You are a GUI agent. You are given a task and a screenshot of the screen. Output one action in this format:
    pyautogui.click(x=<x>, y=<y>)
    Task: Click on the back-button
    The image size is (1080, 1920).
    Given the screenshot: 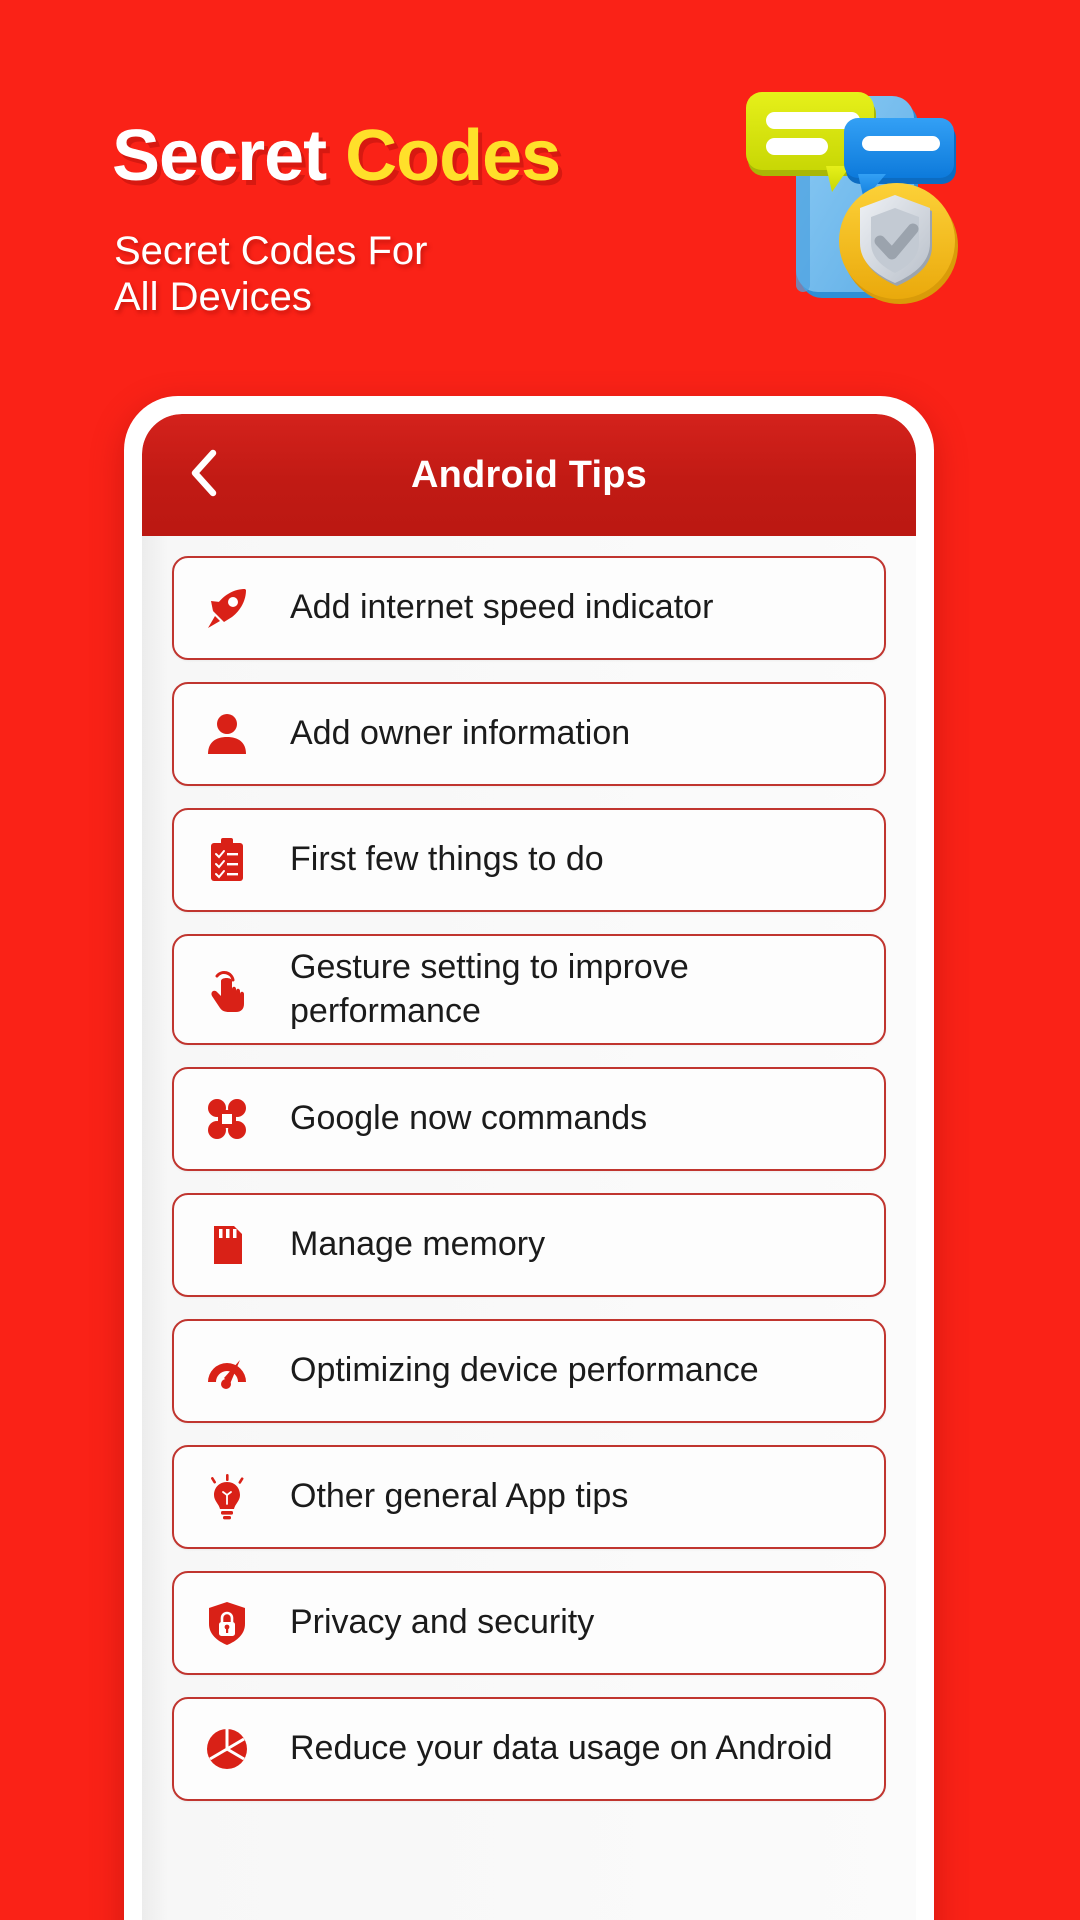 What is the action you would take?
    pyautogui.click(x=204, y=475)
    